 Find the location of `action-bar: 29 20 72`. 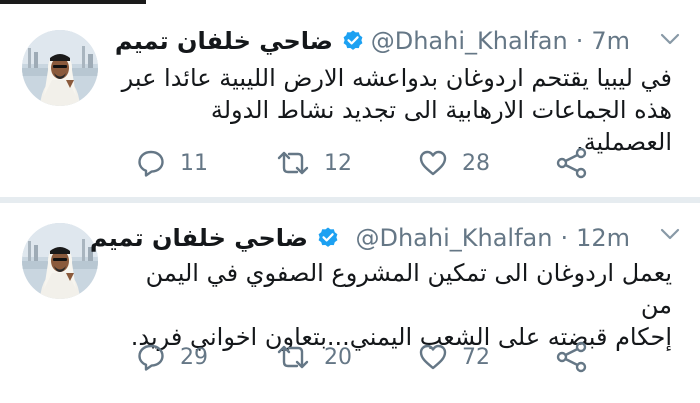

action-bar: 29 20 72 is located at coordinates (366, 357).